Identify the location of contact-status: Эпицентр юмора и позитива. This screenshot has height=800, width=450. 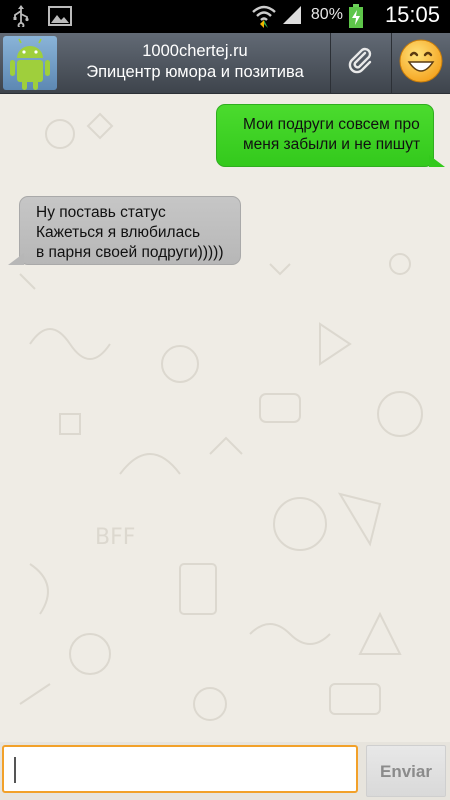
(195, 72).